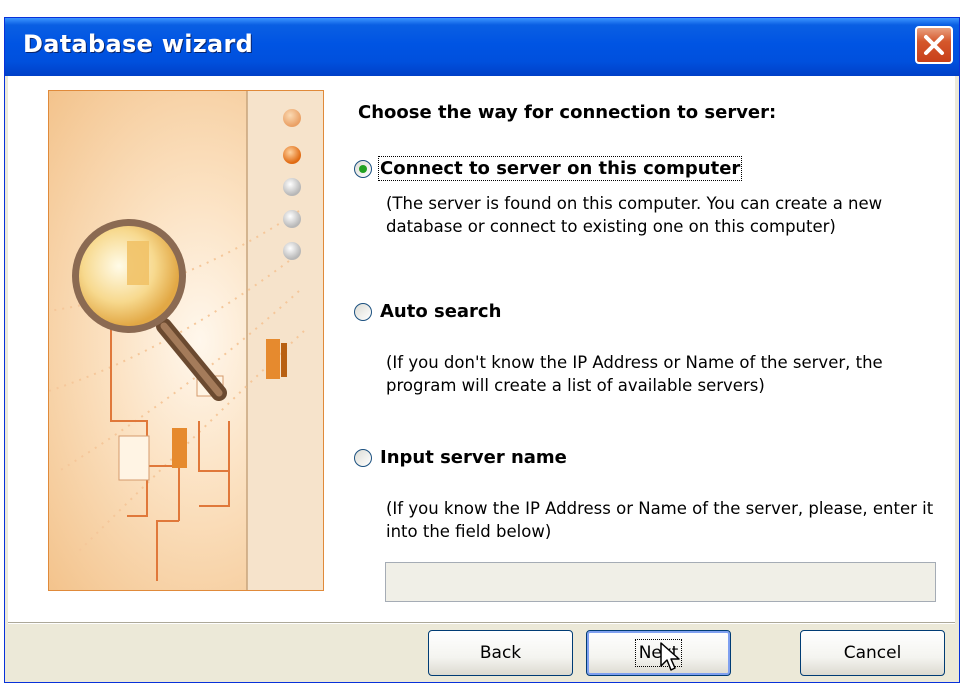 The height and width of the screenshot is (691, 960). I want to click on cancel-button-label: Cancel, so click(872, 653).